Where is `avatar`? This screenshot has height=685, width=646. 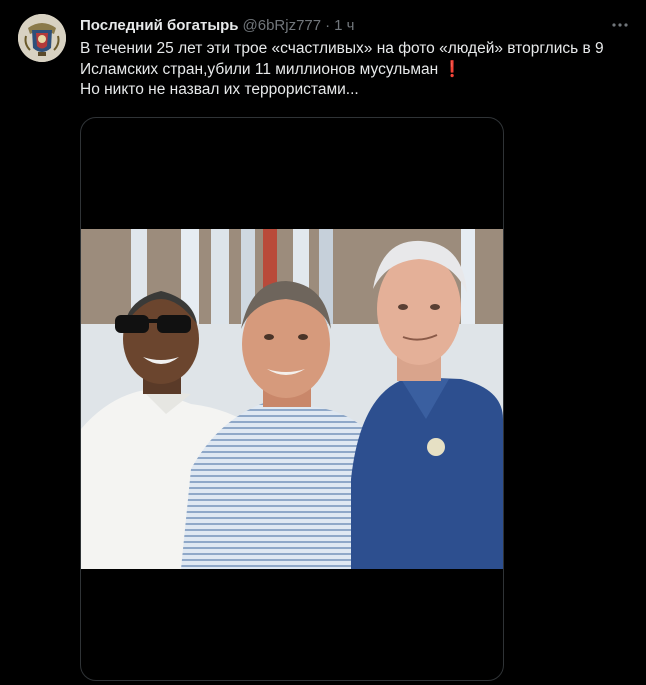 avatar is located at coordinates (42, 38).